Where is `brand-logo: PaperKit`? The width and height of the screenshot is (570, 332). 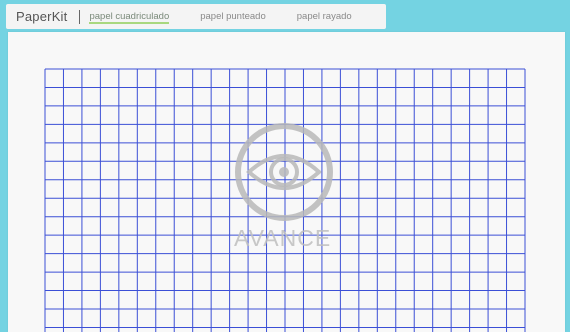
brand-logo: PaperKit is located at coordinates (41, 16).